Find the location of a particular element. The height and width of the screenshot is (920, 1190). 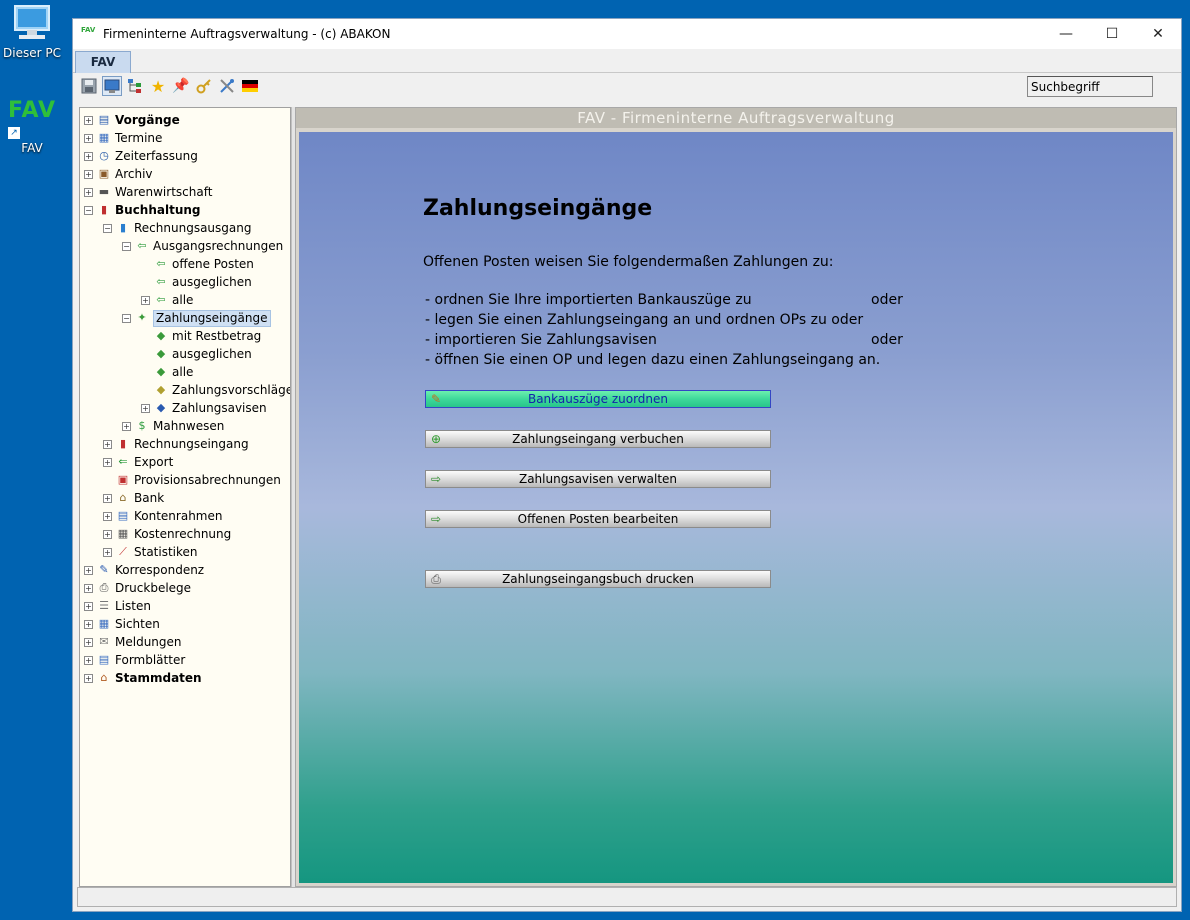

edit-items-icon: ⇨ is located at coordinates (436, 519).